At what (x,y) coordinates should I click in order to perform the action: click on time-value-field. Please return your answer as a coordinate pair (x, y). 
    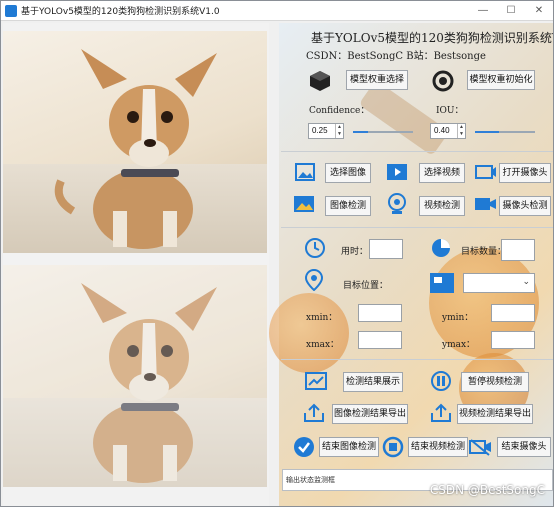
    Looking at the image, I should click on (386, 249).